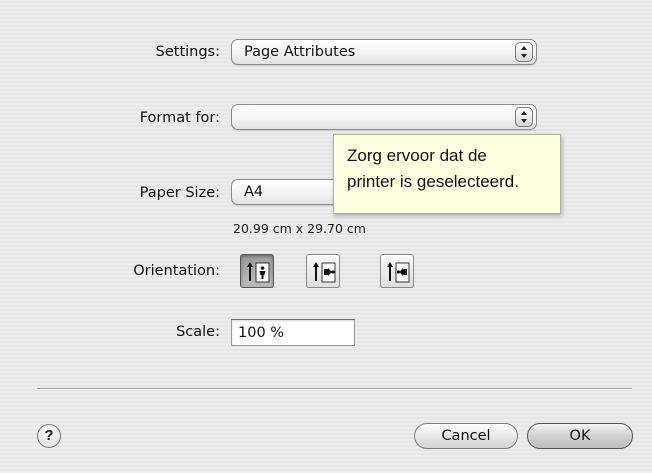  I want to click on format-for-label: Format for:, so click(179, 118).